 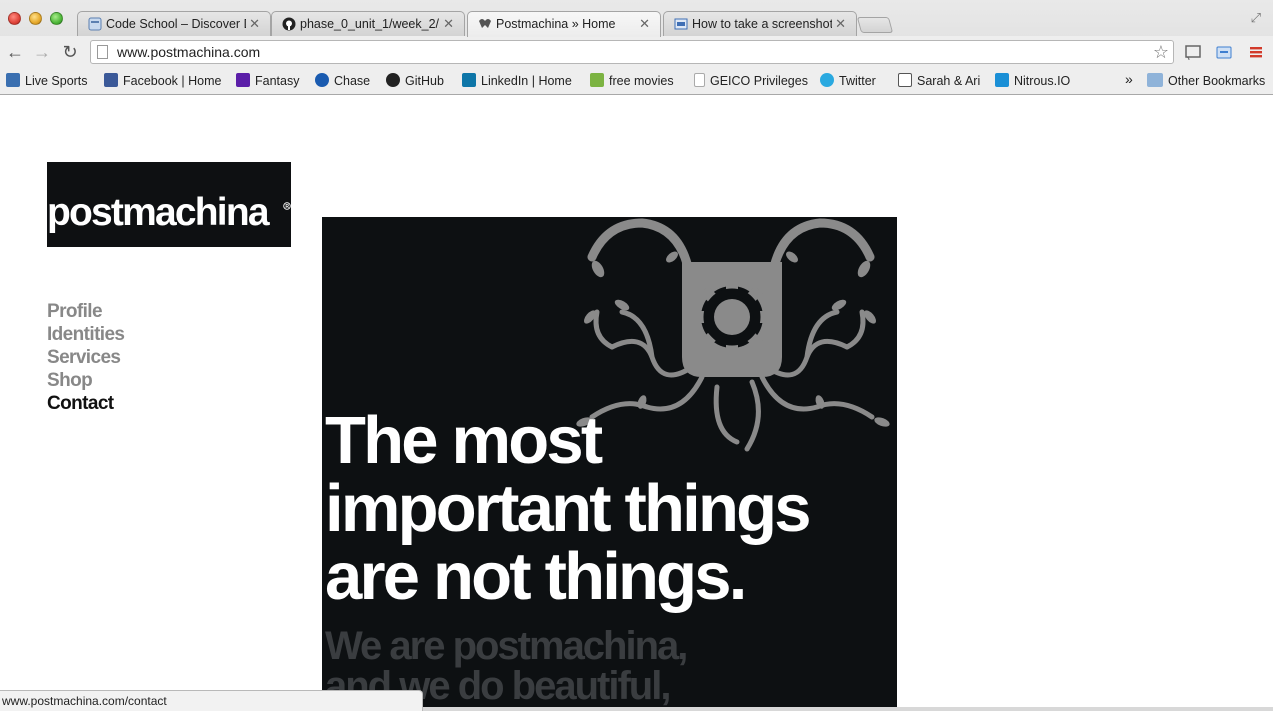 I want to click on nav-contact: Contact, so click(x=85, y=403).